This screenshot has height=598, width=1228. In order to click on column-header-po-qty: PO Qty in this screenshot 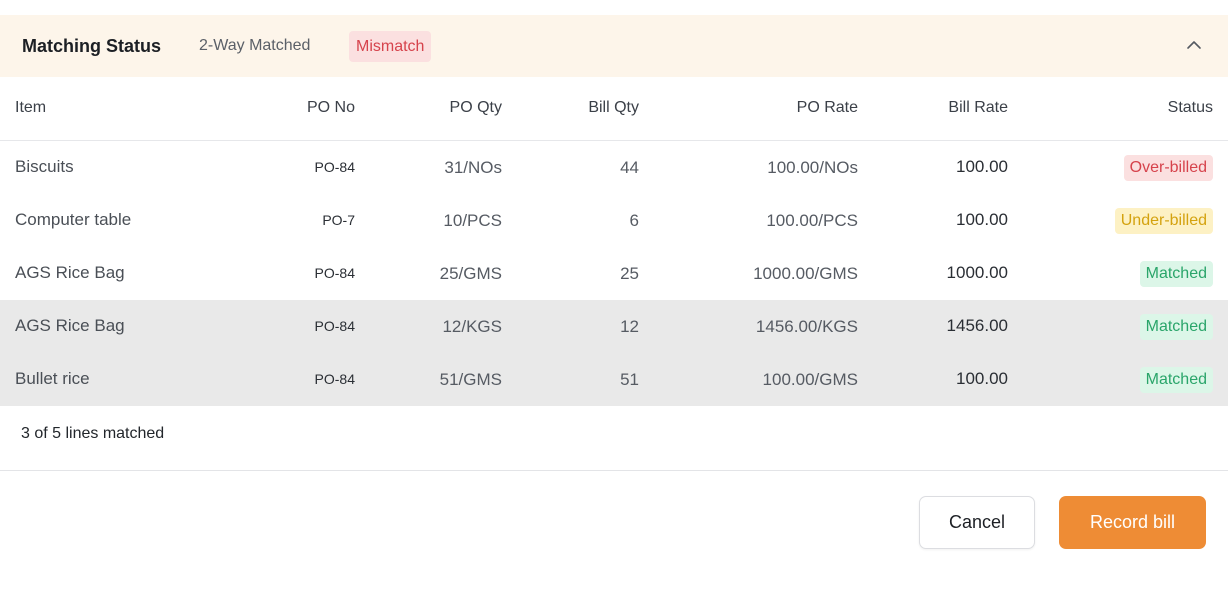, I will do `click(475, 107)`.